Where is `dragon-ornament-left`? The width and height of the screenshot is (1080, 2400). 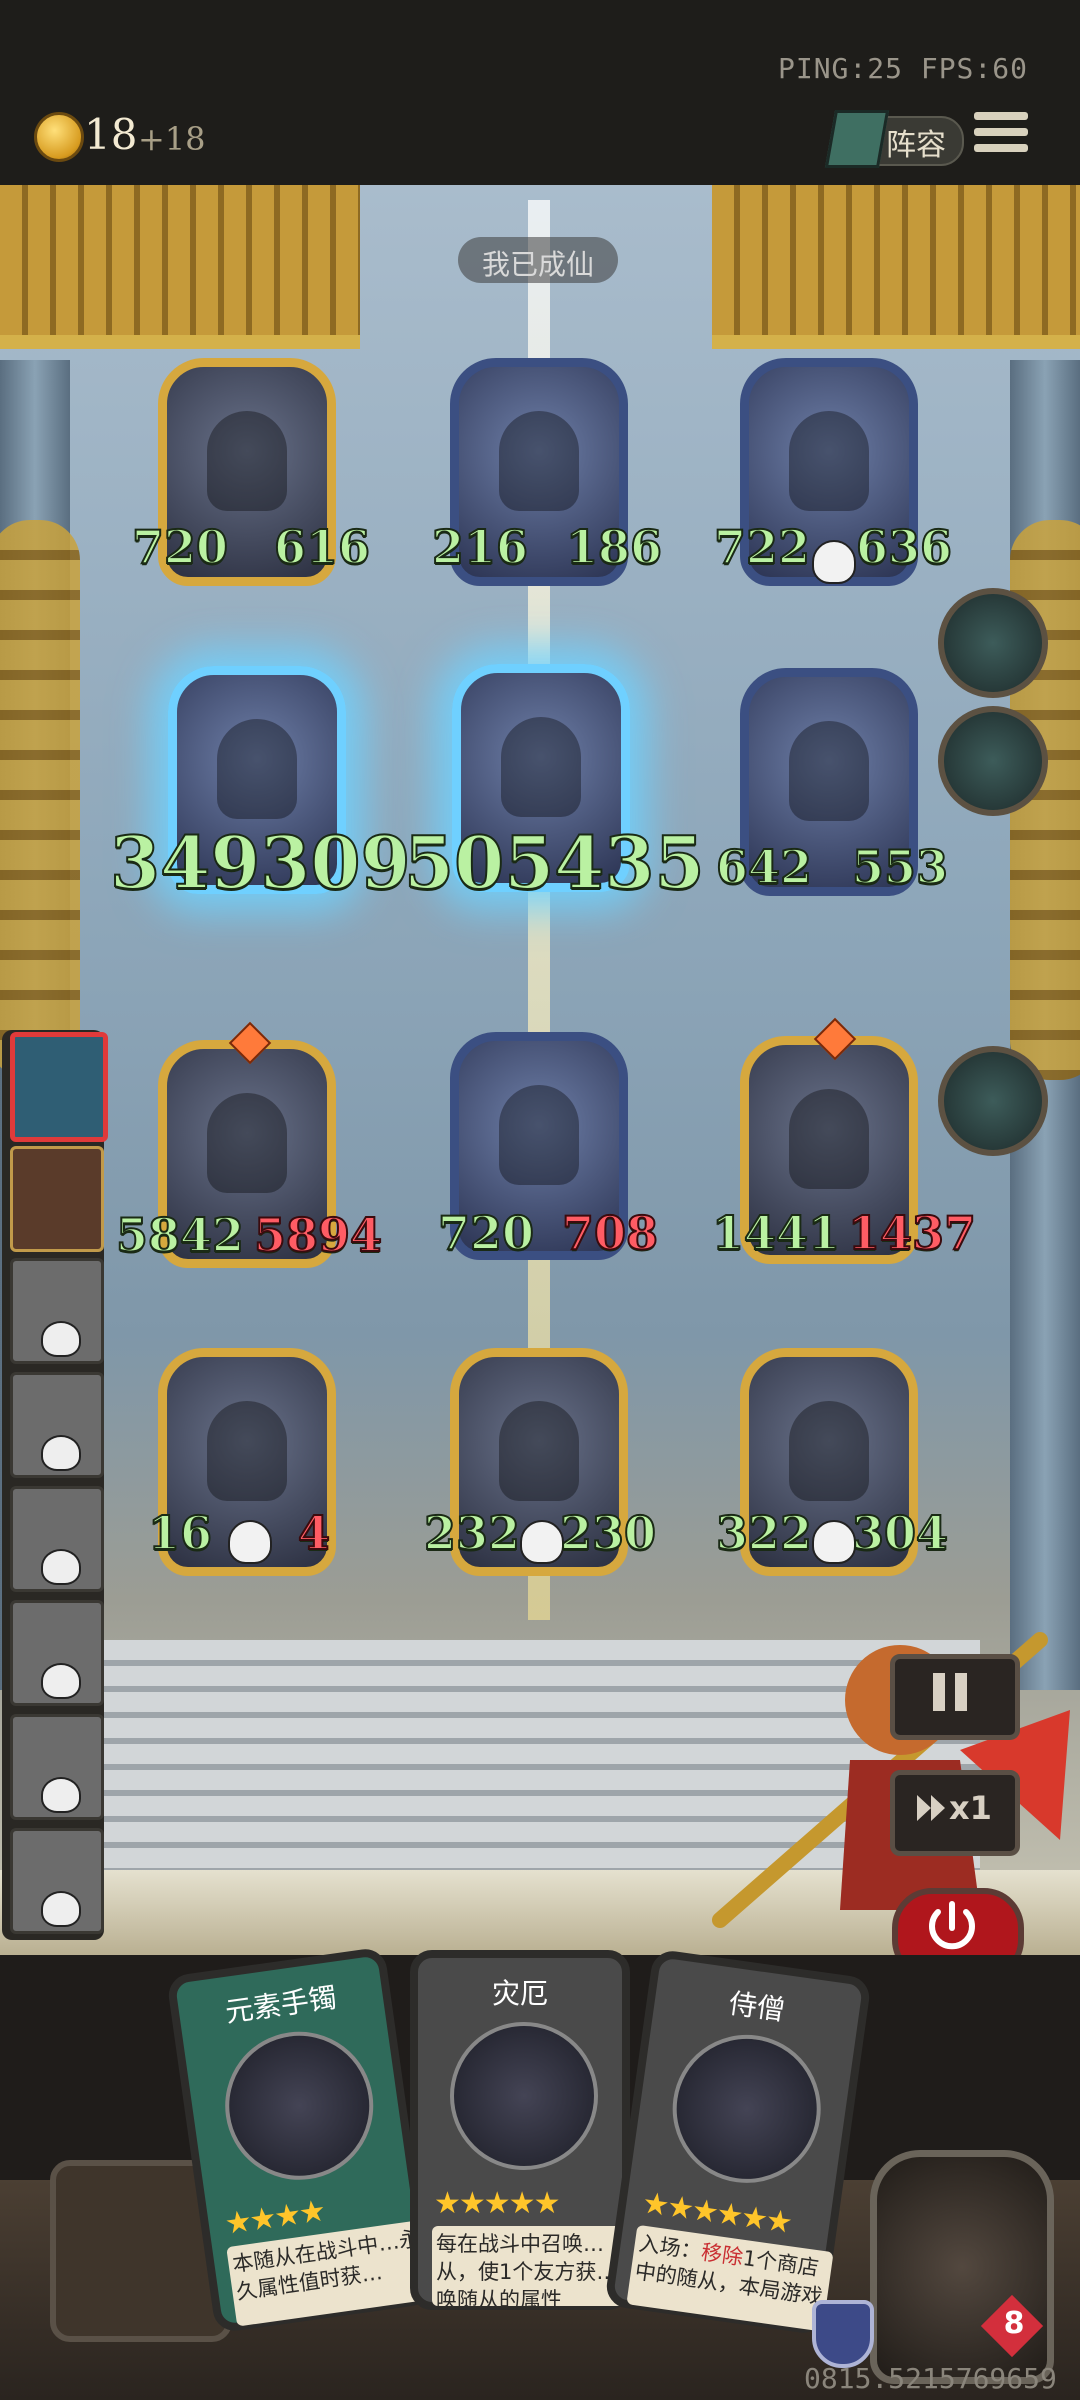
dragon-ornament-left is located at coordinates (40, 800).